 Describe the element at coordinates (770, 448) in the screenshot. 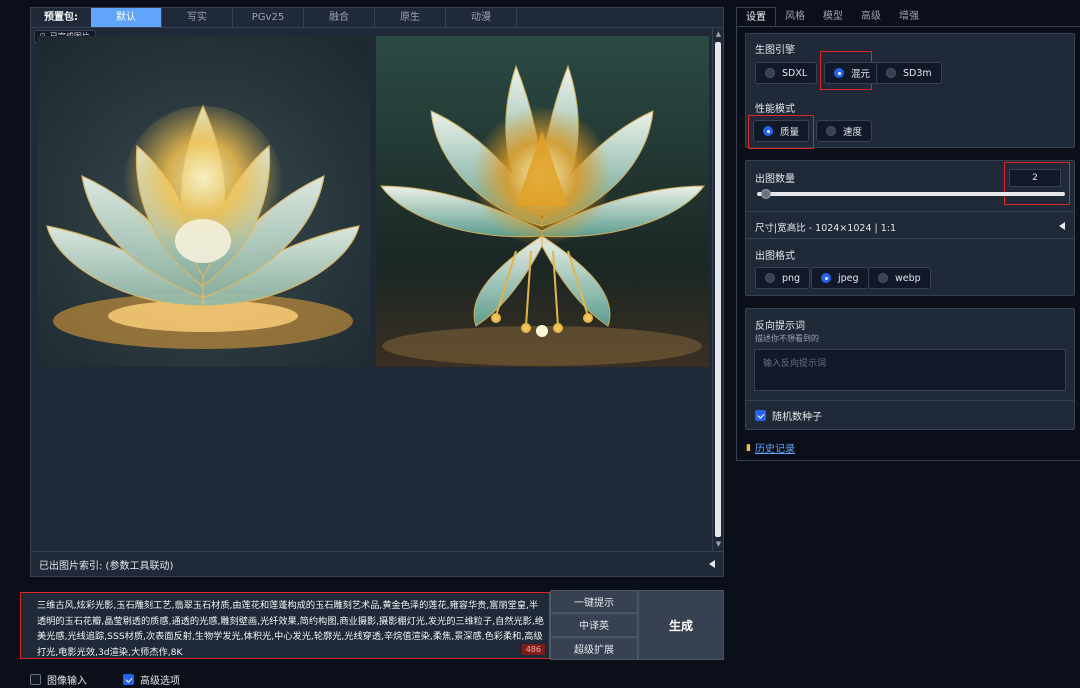

I see `history-link: ▮ 历史记录` at that location.